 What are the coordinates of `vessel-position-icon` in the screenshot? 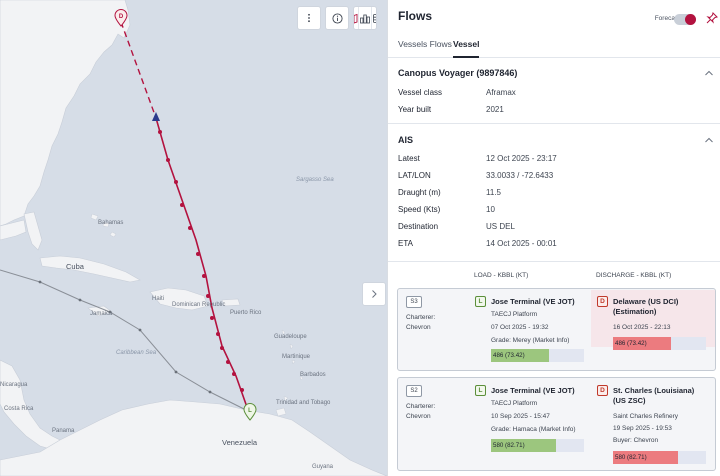 It's located at (156, 116).